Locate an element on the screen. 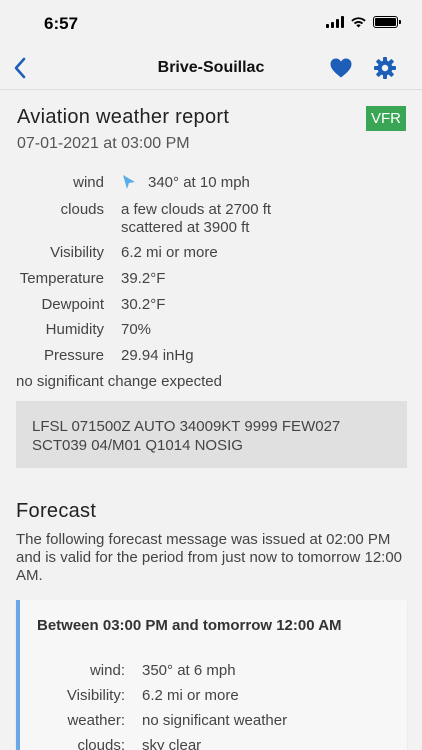 Image resolution: width=422 pixels, height=750 pixels. forecast-visibility-label: Visibility: is located at coordinates (95, 695).